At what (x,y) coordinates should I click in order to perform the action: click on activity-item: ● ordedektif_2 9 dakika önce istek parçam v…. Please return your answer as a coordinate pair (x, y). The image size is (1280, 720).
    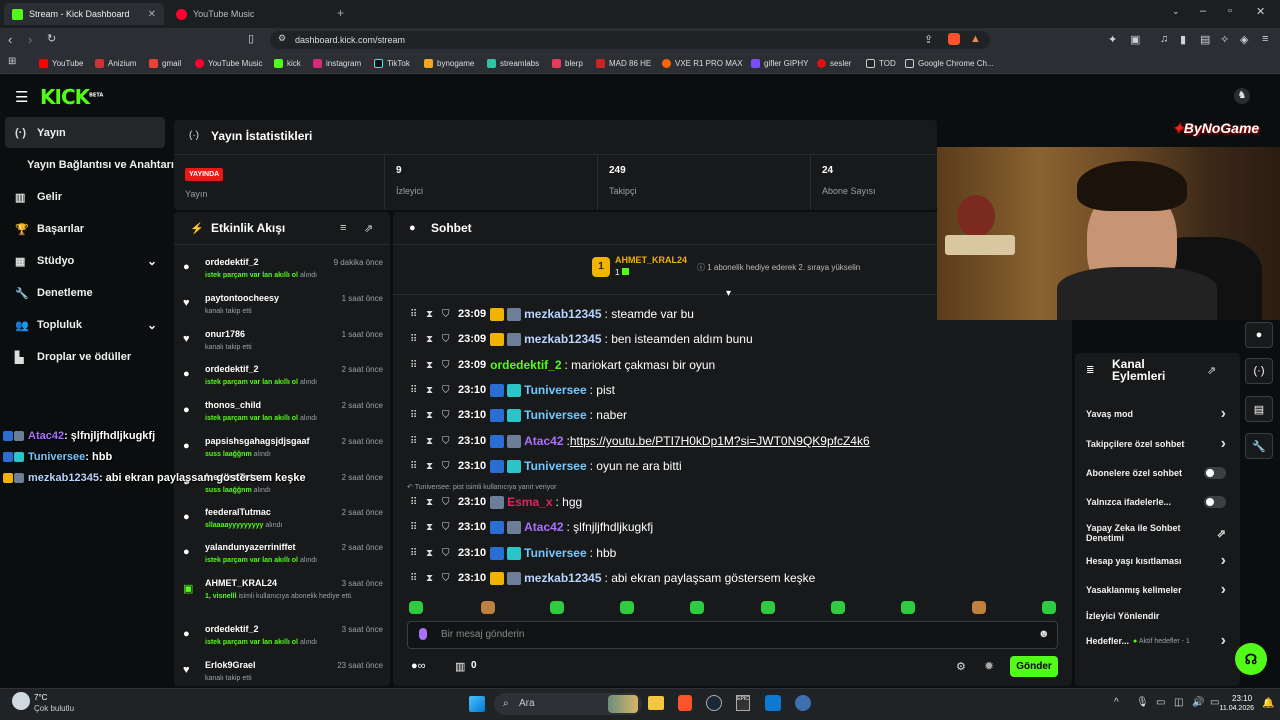
    Looking at the image, I should click on (283, 273).